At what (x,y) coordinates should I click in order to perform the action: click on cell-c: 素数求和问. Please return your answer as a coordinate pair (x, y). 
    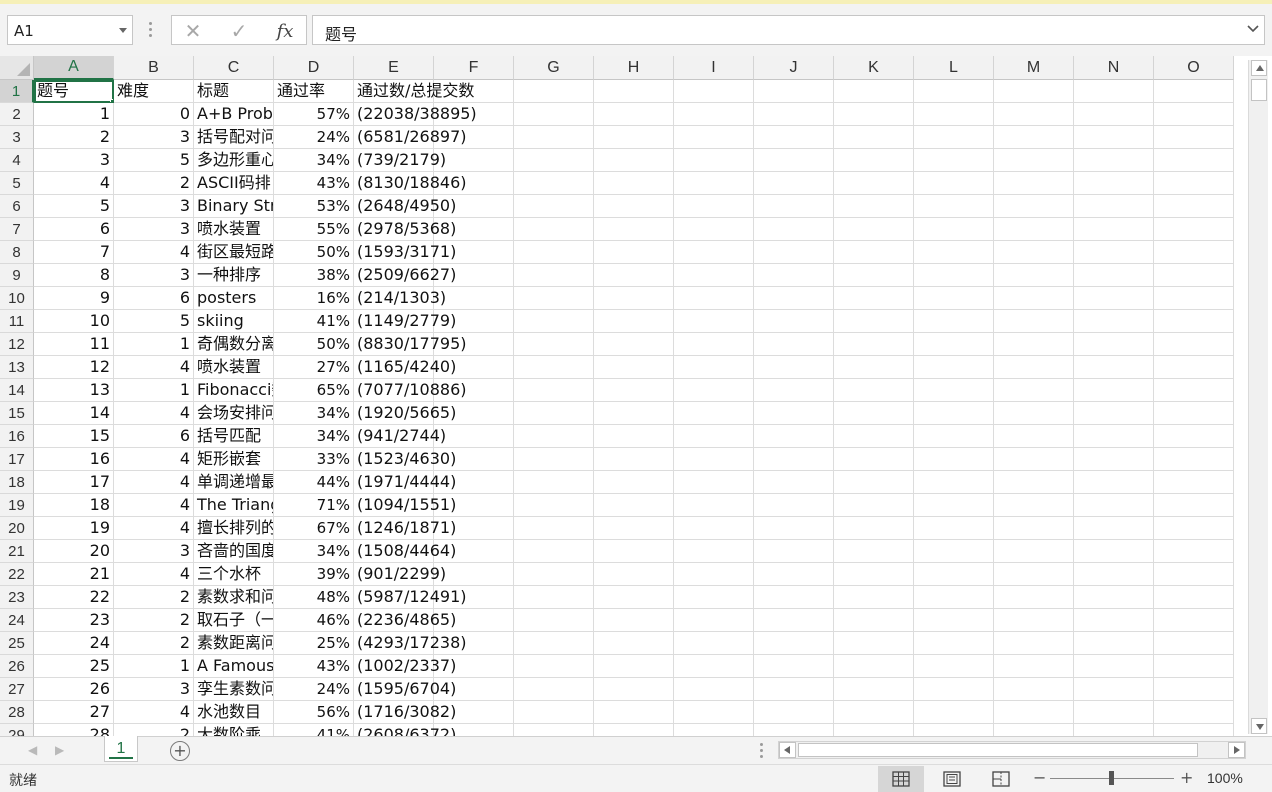
    Looking at the image, I should click on (234, 597).